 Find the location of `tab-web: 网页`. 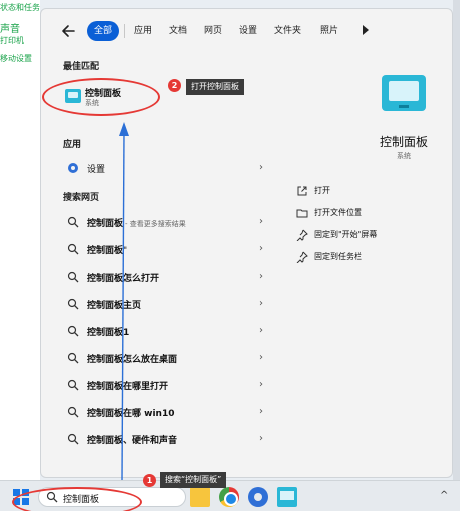

tab-web: 网页 is located at coordinates (213, 31).